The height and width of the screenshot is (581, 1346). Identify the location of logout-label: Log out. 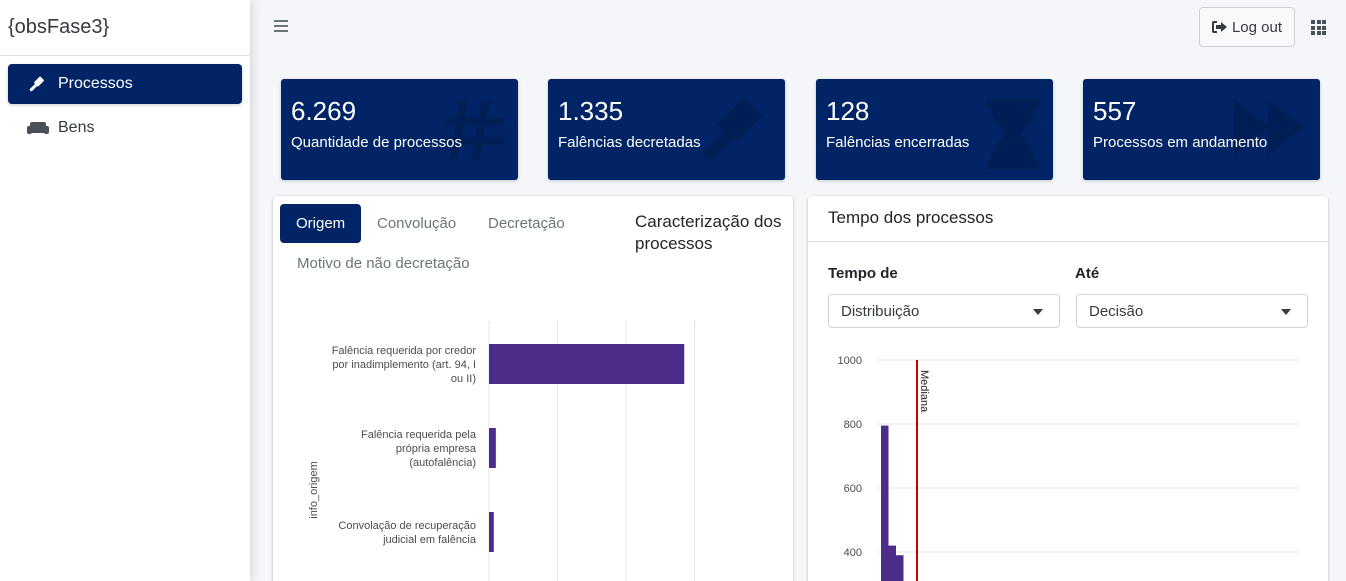
(1257, 27).